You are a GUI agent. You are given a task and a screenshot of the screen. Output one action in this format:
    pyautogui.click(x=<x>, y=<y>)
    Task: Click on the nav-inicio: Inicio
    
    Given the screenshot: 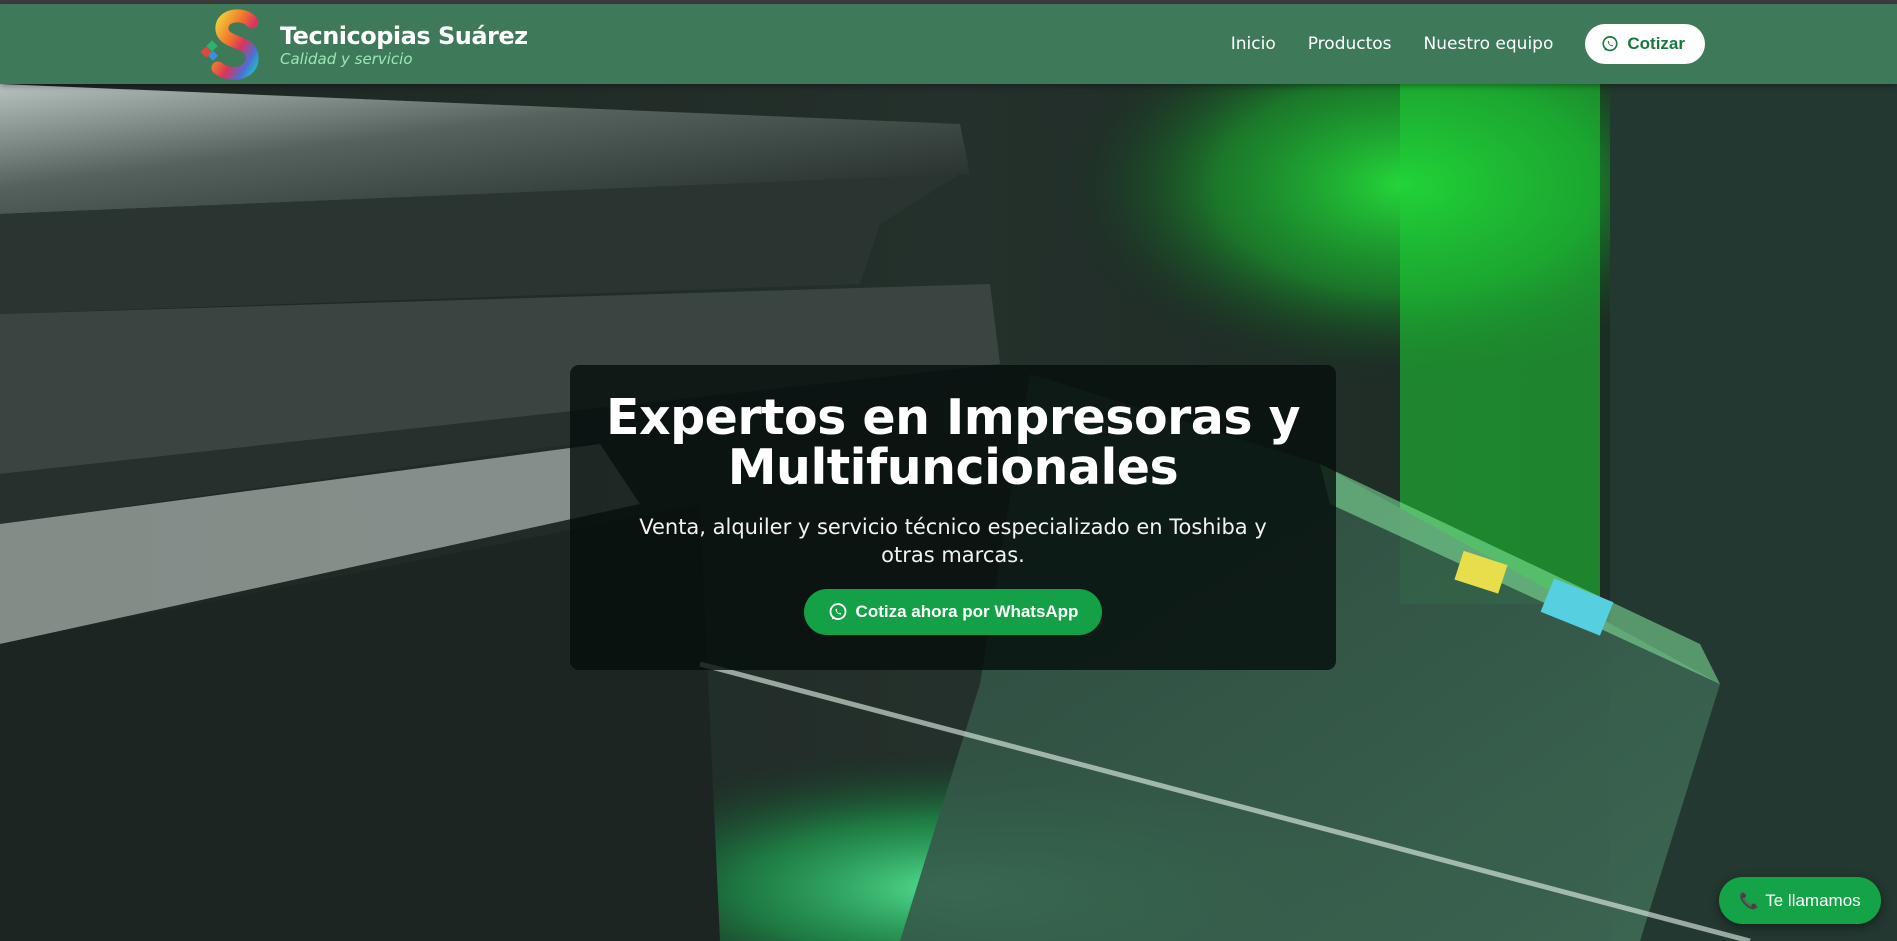 What is the action you would take?
    pyautogui.click(x=1253, y=44)
    